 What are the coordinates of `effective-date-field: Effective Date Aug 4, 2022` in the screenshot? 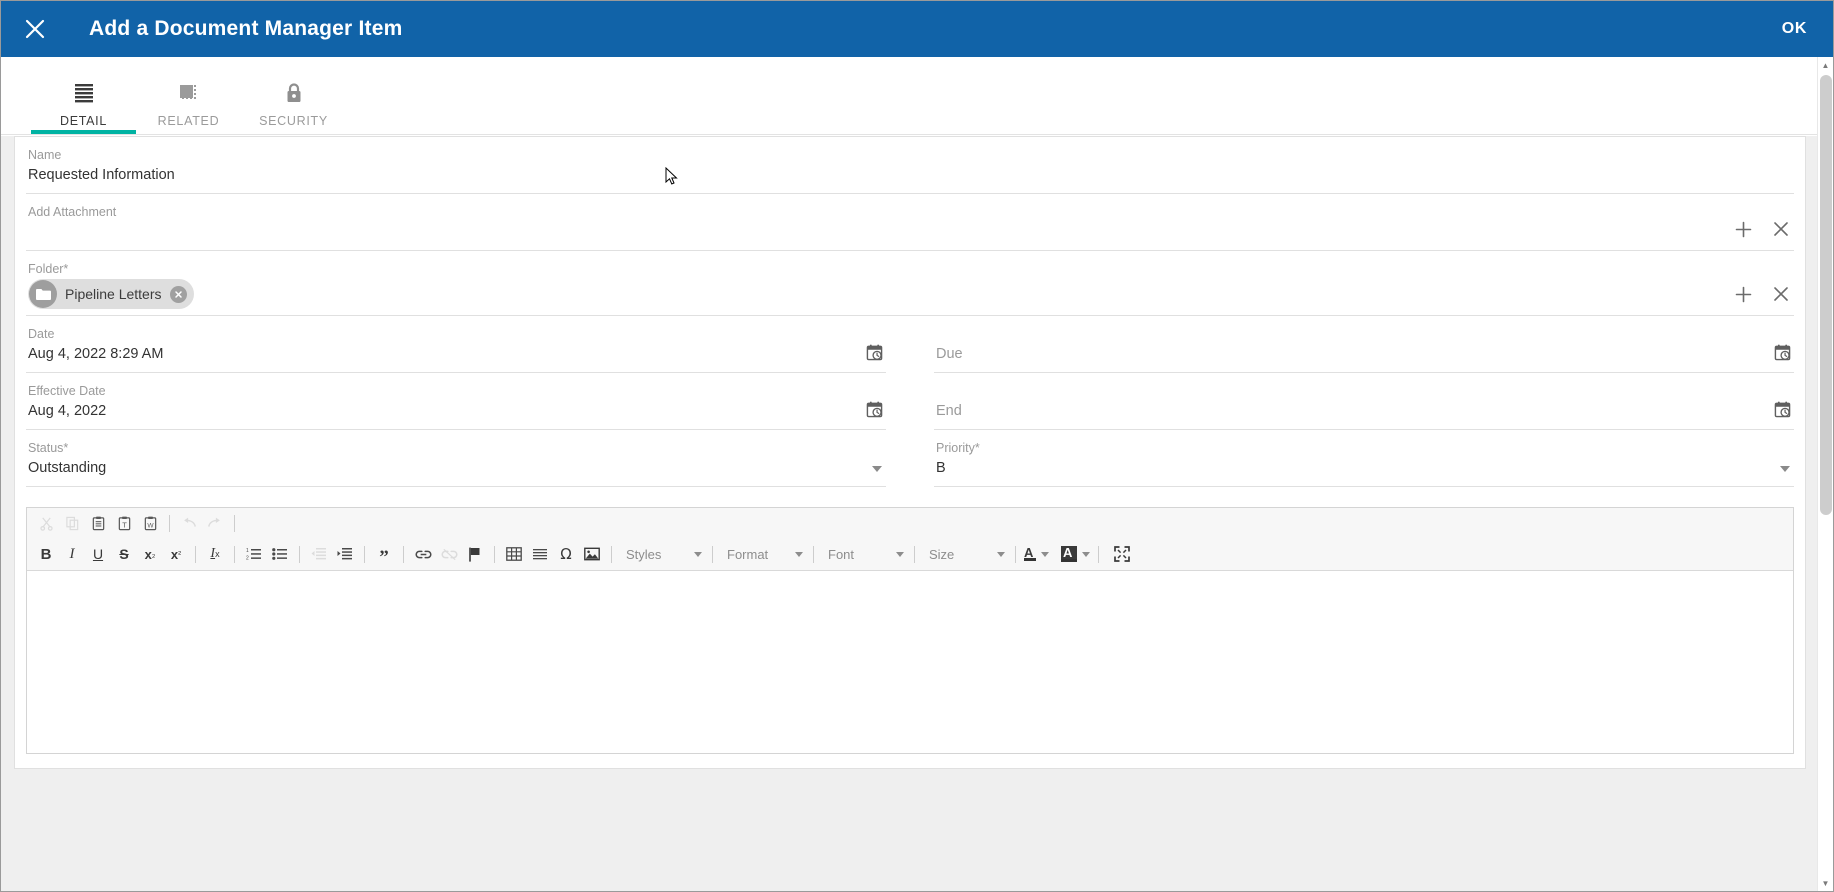 It's located at (456, 401).